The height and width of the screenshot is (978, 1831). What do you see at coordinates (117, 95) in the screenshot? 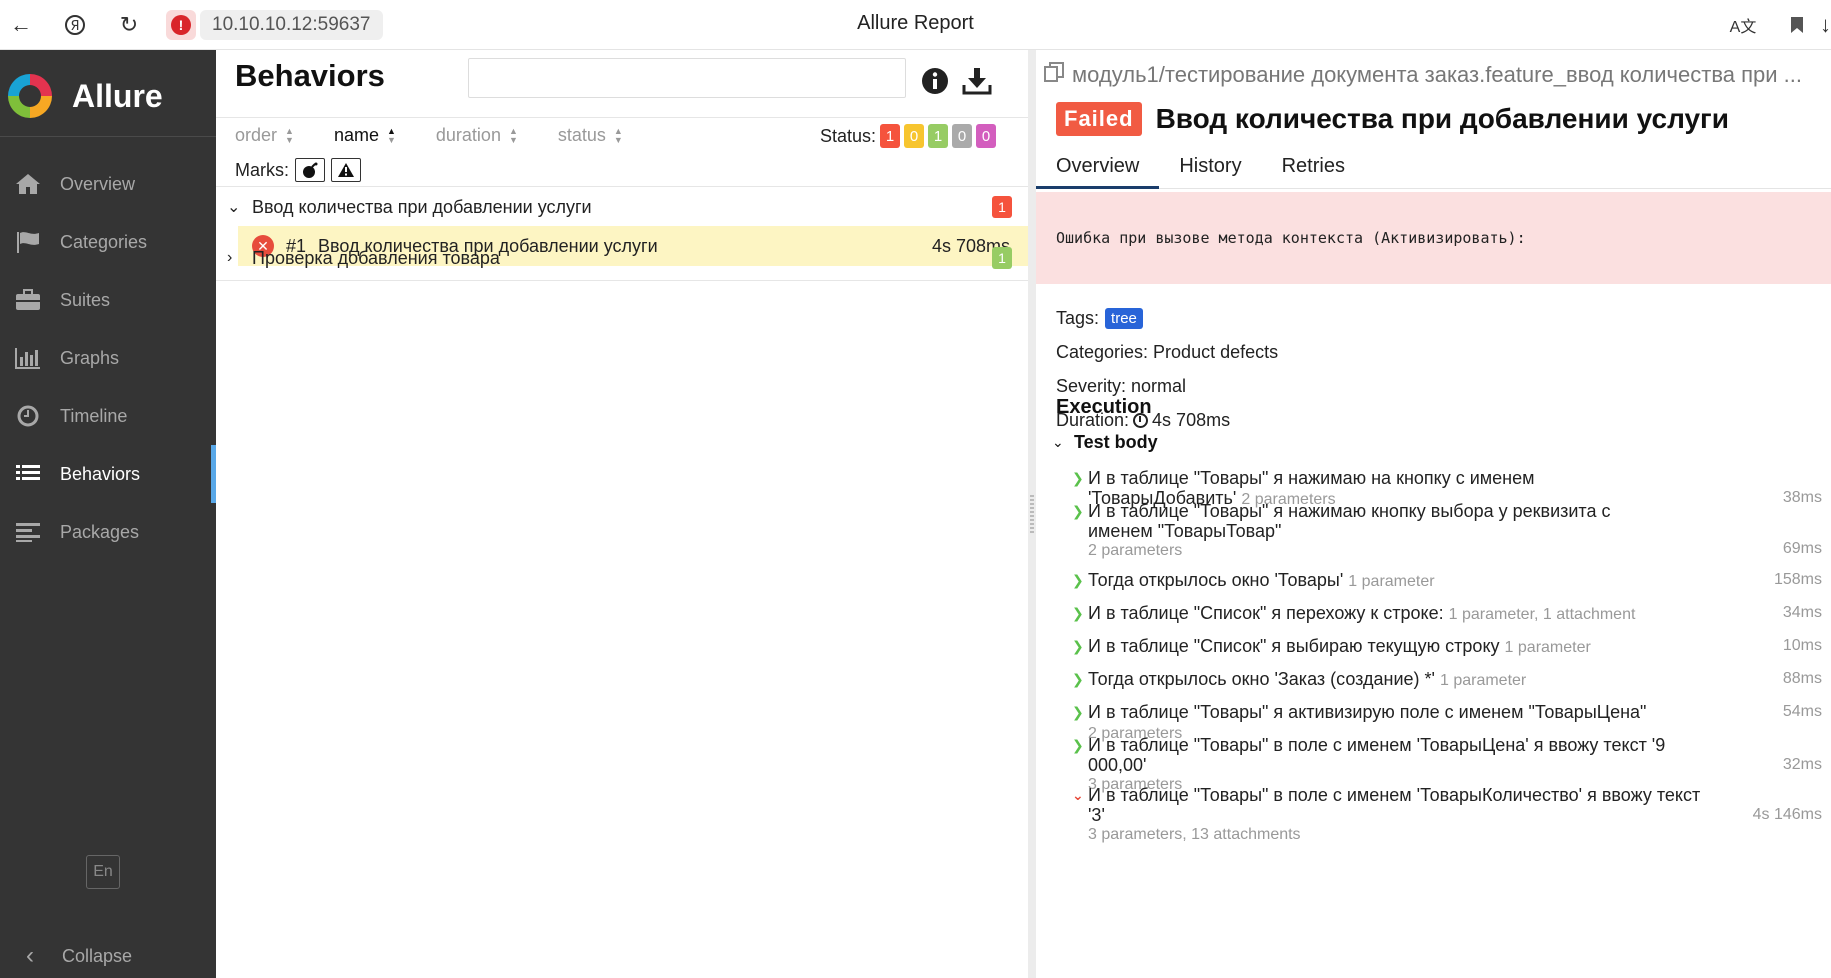
I see `logo-text: Allure` at bounding box center [117, 95].